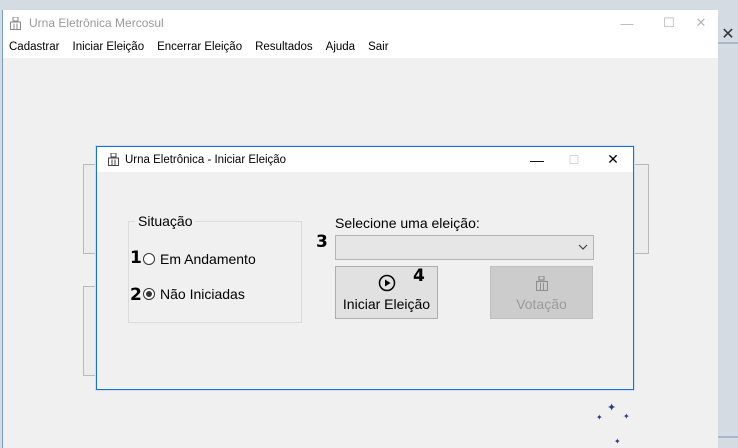 The width and height of the screenshot is (738, 448). What do you see at coordinates (728, 34) in the screenshot?
I see `outer-close-icon: ✕` at bounding box center [728, 34].